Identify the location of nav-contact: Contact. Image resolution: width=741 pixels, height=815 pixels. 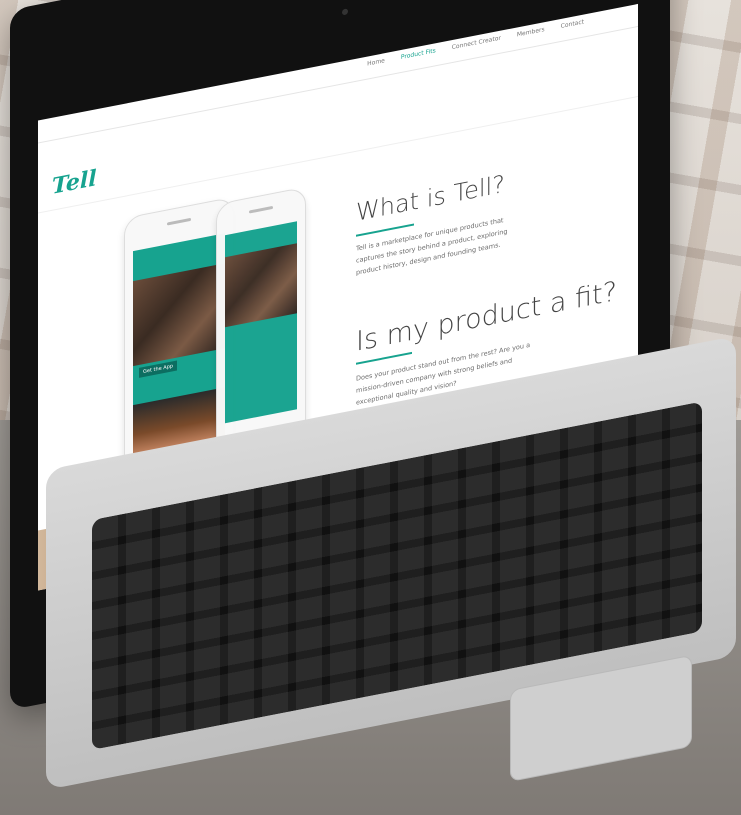
(572, 24).